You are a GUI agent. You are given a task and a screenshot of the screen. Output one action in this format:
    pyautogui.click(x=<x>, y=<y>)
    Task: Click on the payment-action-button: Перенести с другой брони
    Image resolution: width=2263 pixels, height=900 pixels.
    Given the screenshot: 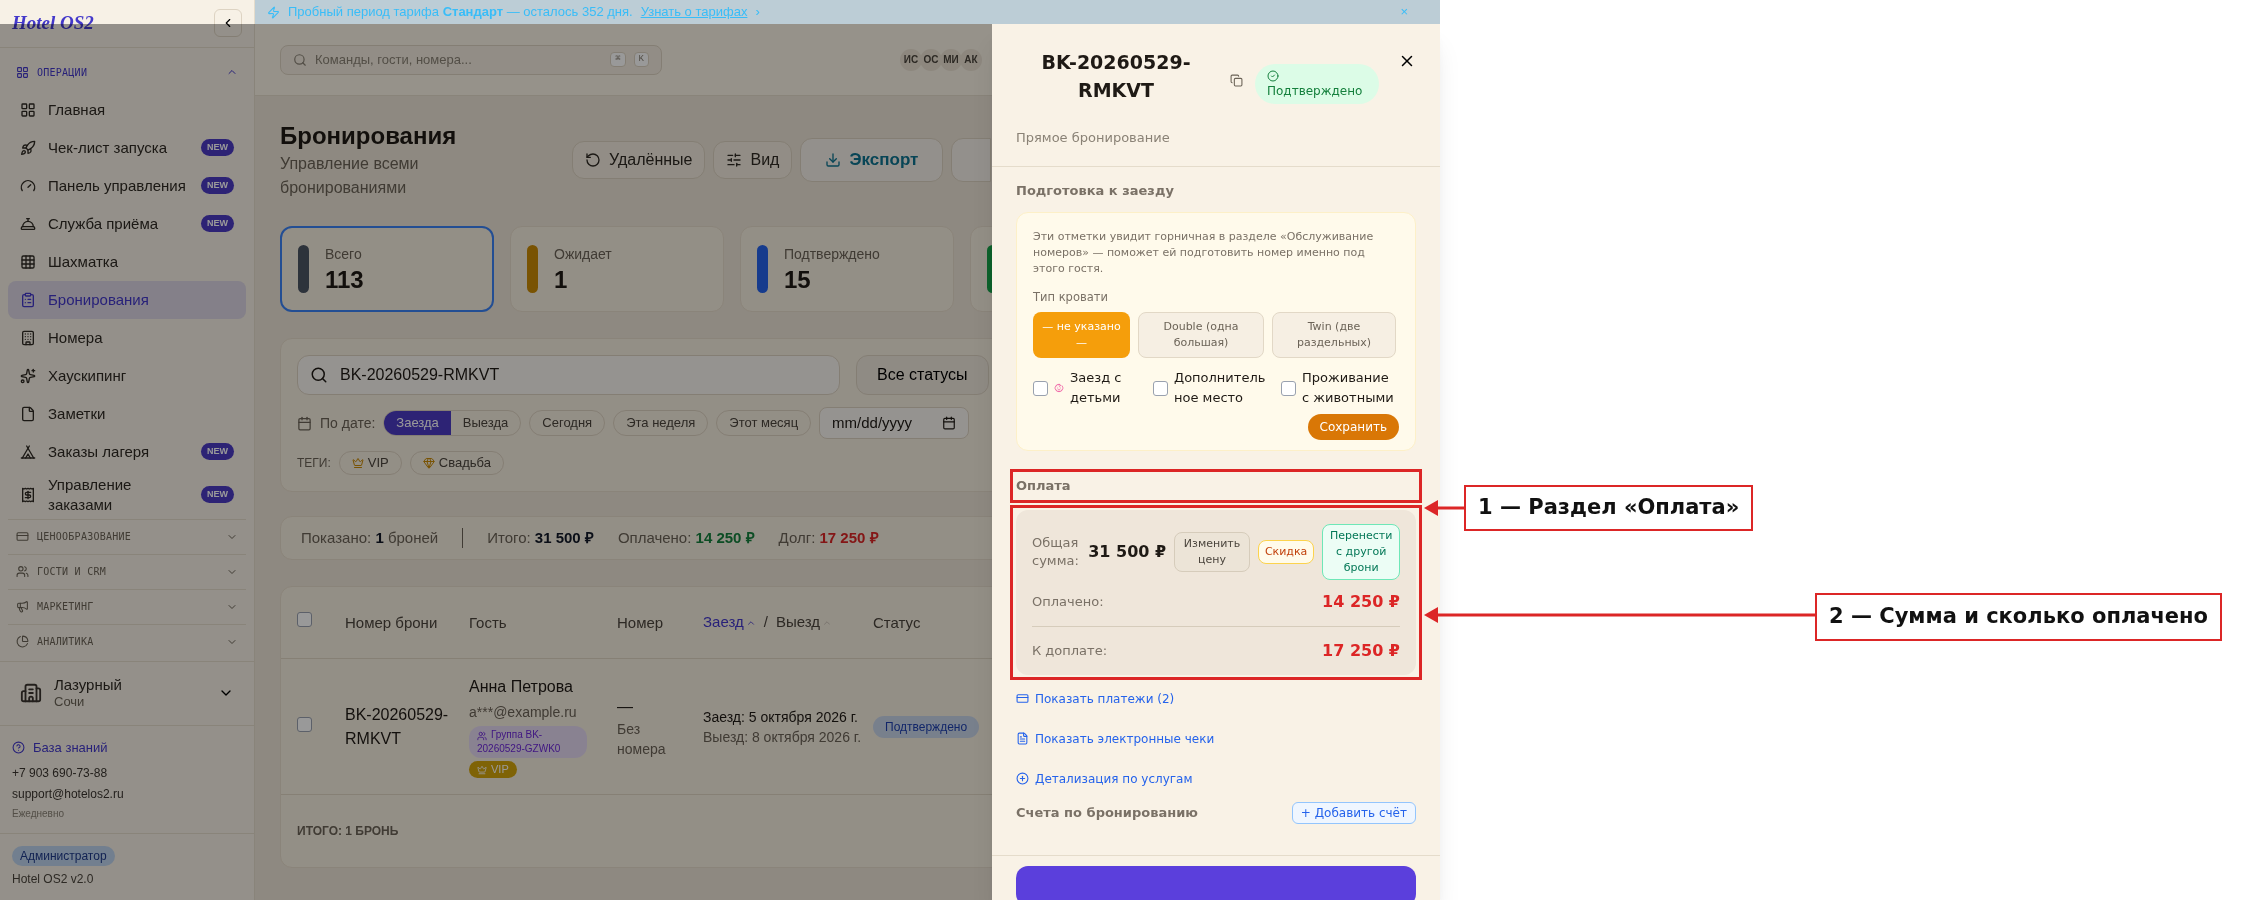 What is the action you would take?
    pyautogui.click(x=1361, y=551)
    